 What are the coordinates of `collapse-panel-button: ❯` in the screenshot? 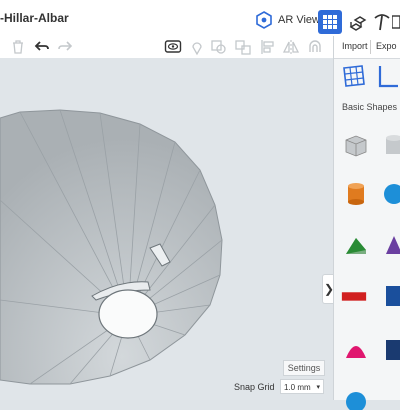 It's located at (327, 289).